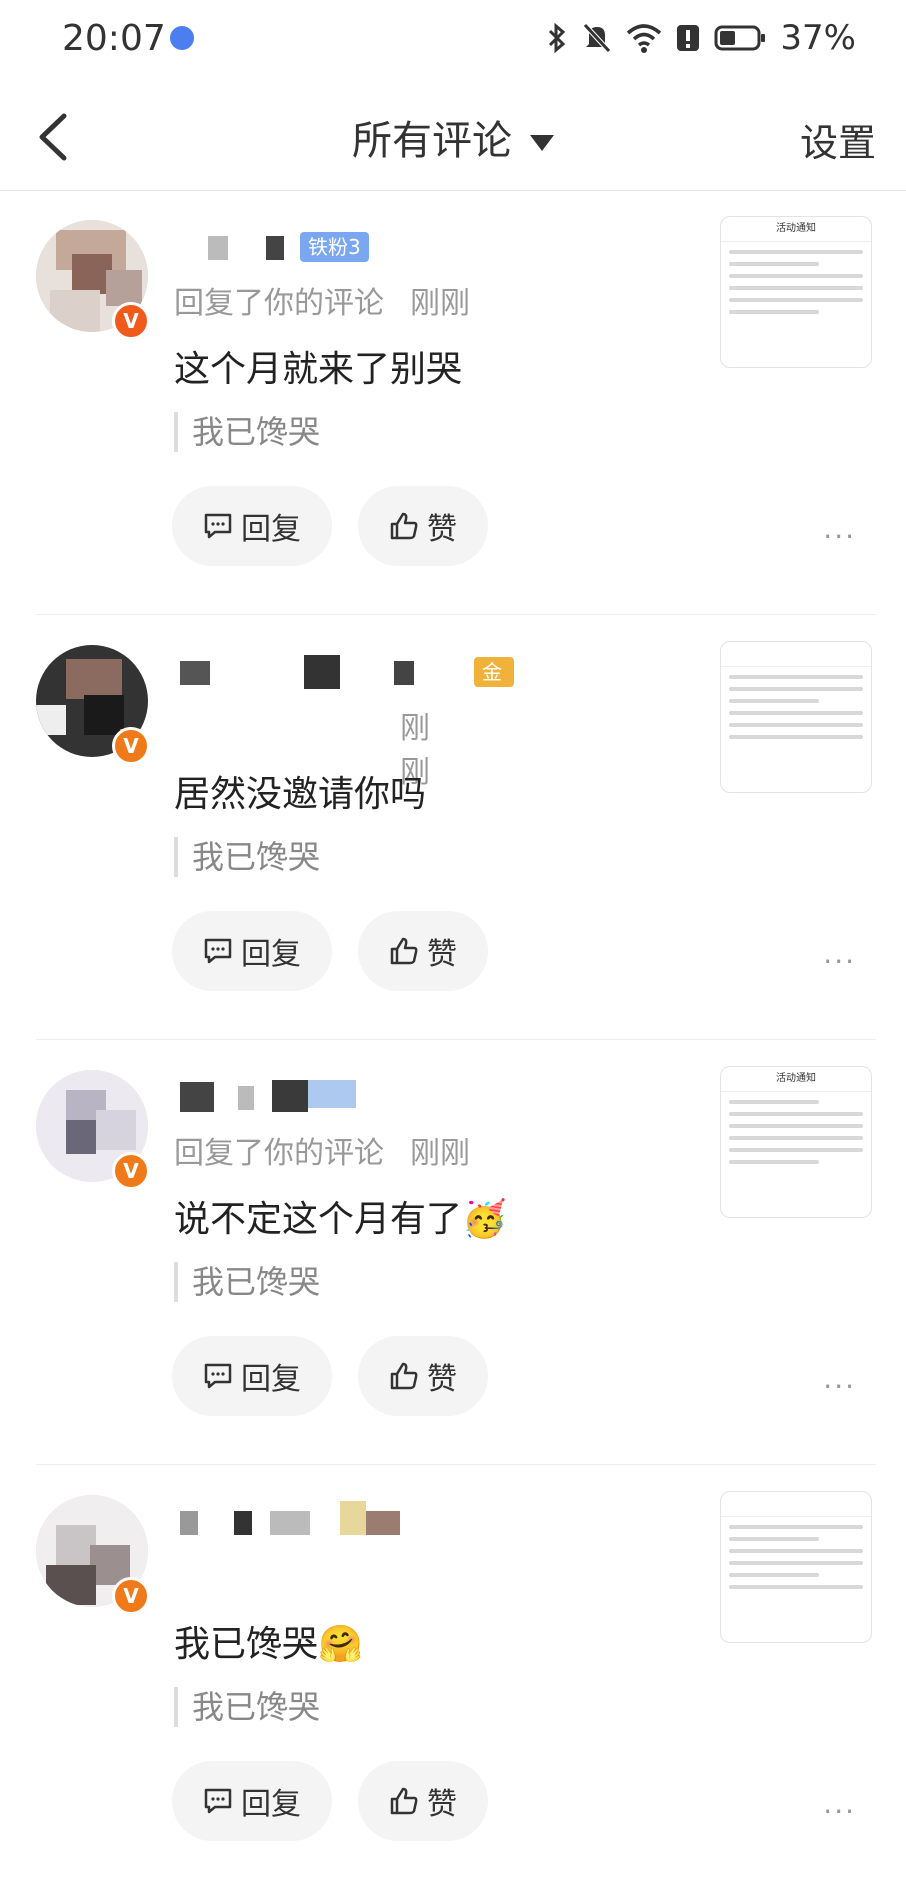  I want to click on fan-level-badge: 金粉1, so click(494, 700).